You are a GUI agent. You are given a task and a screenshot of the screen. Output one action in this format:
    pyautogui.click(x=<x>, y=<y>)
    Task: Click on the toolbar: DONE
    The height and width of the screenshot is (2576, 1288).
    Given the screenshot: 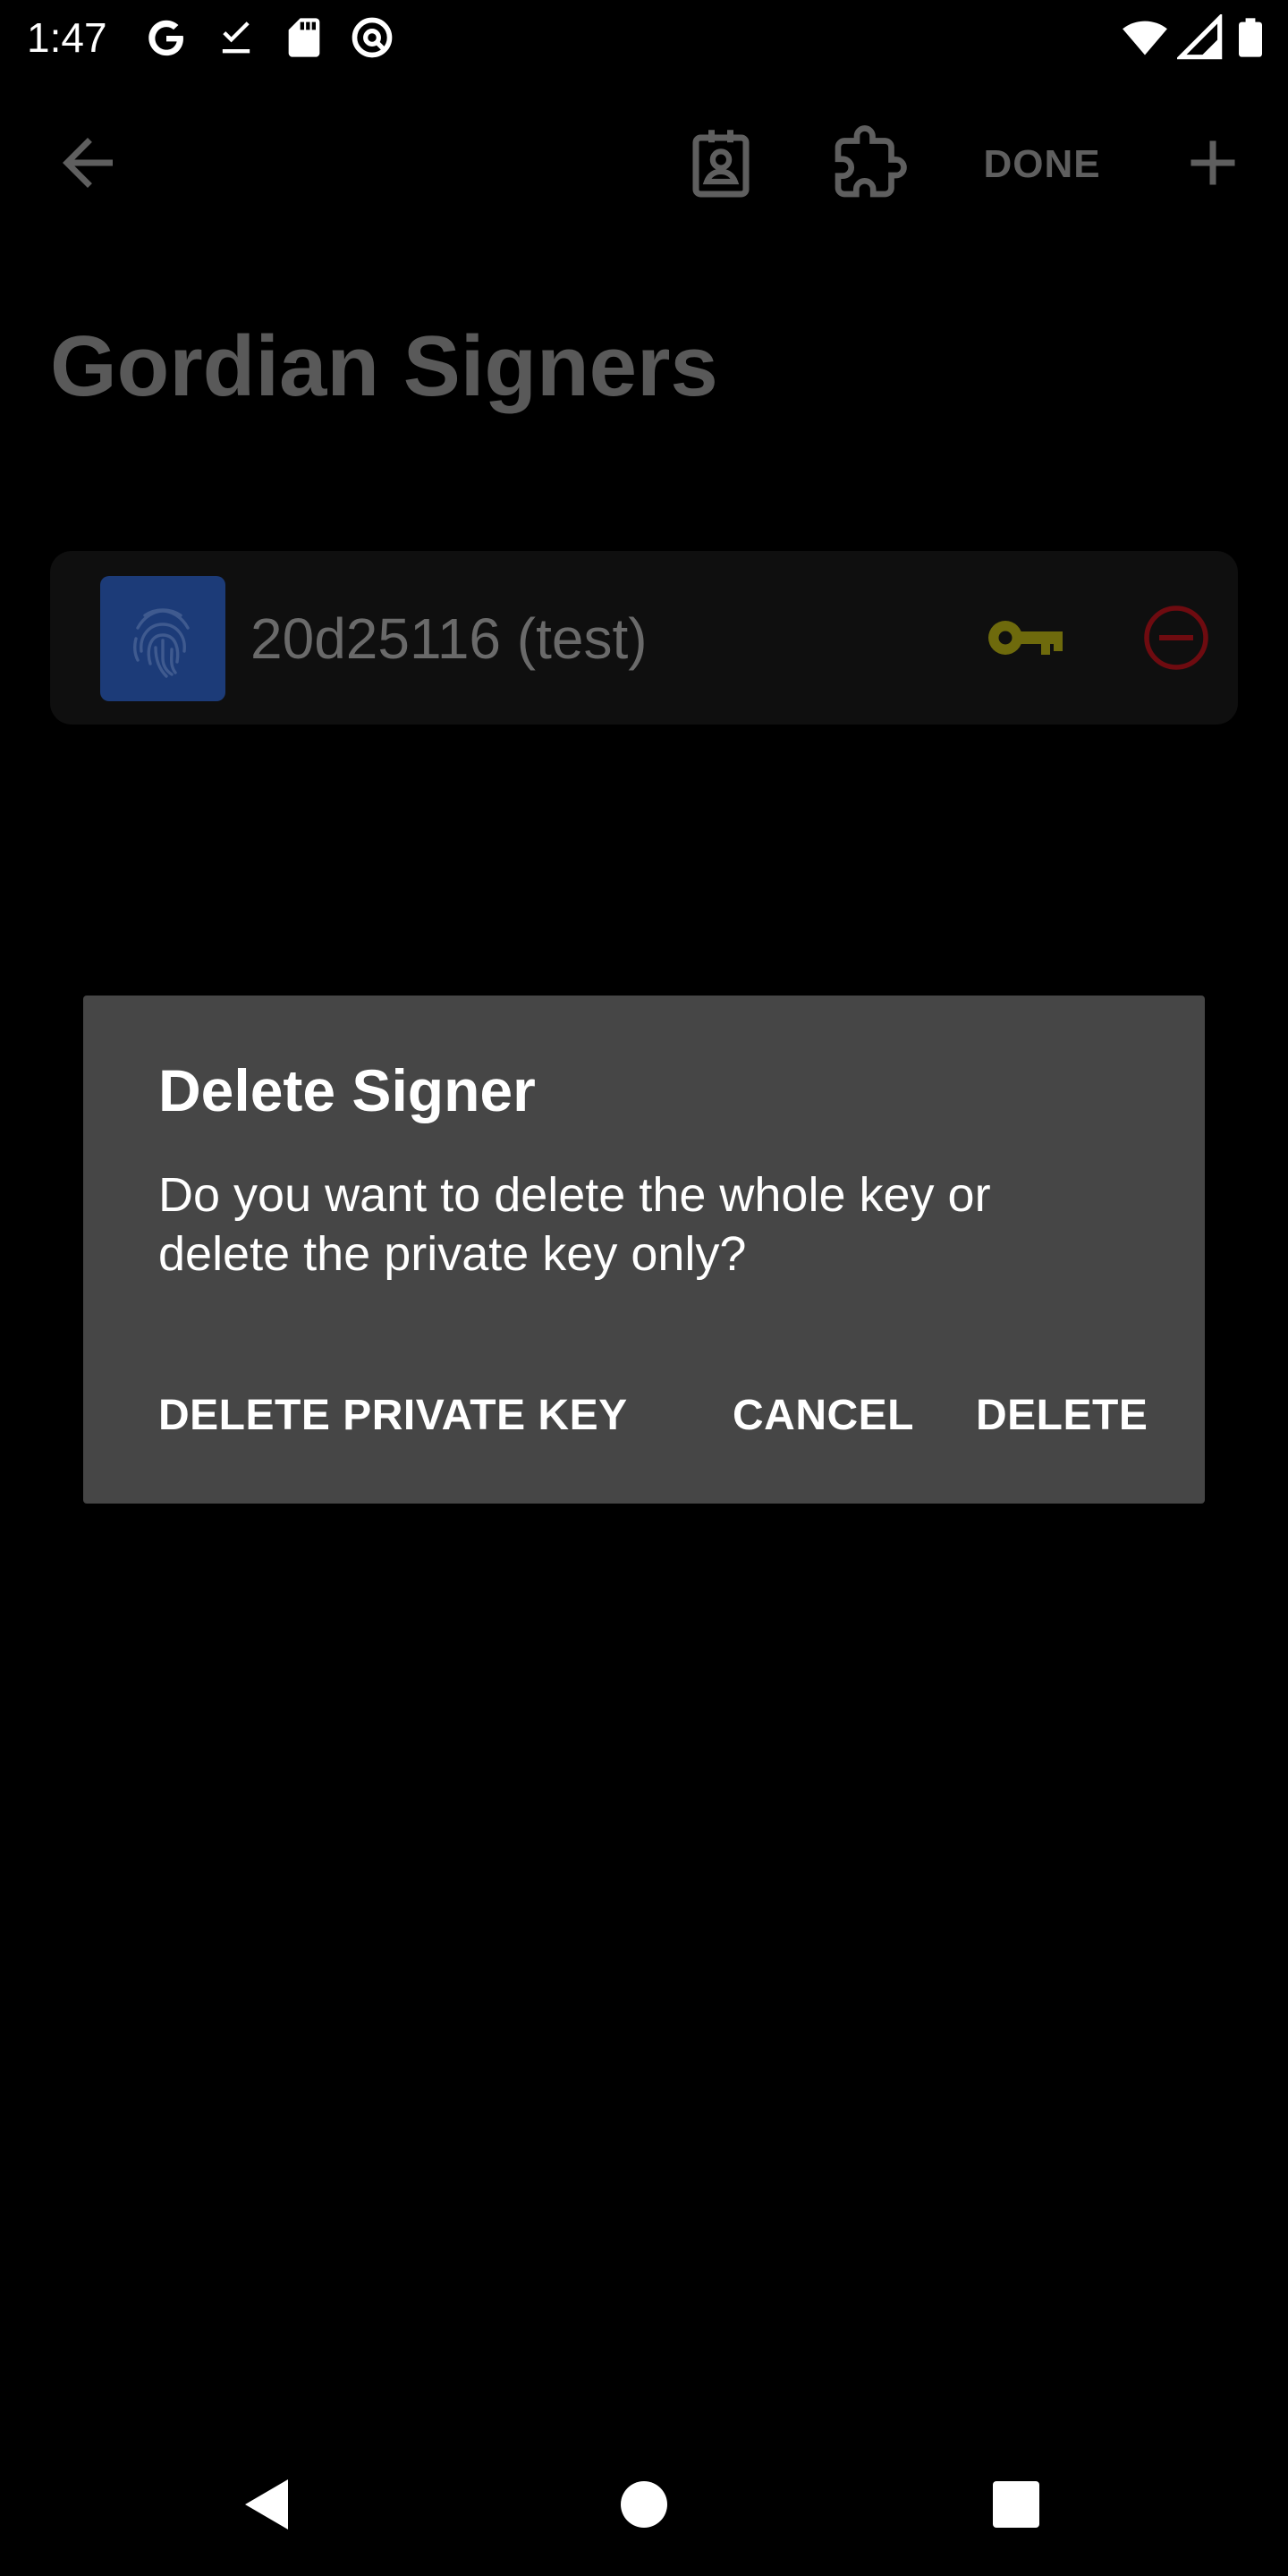 What is the action you would take?
    pyautogui.click(x=644, y=162)
    